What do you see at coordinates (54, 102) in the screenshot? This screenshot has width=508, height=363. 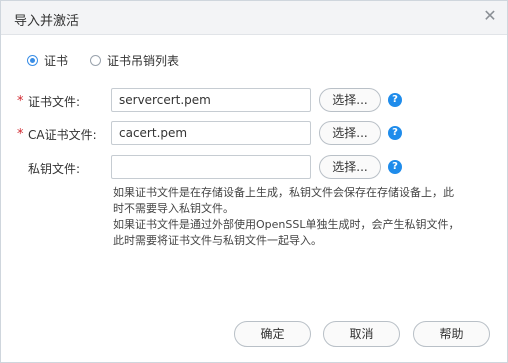 I see `cert-file-label: 证书文件:` at bounding box center [54, 102].